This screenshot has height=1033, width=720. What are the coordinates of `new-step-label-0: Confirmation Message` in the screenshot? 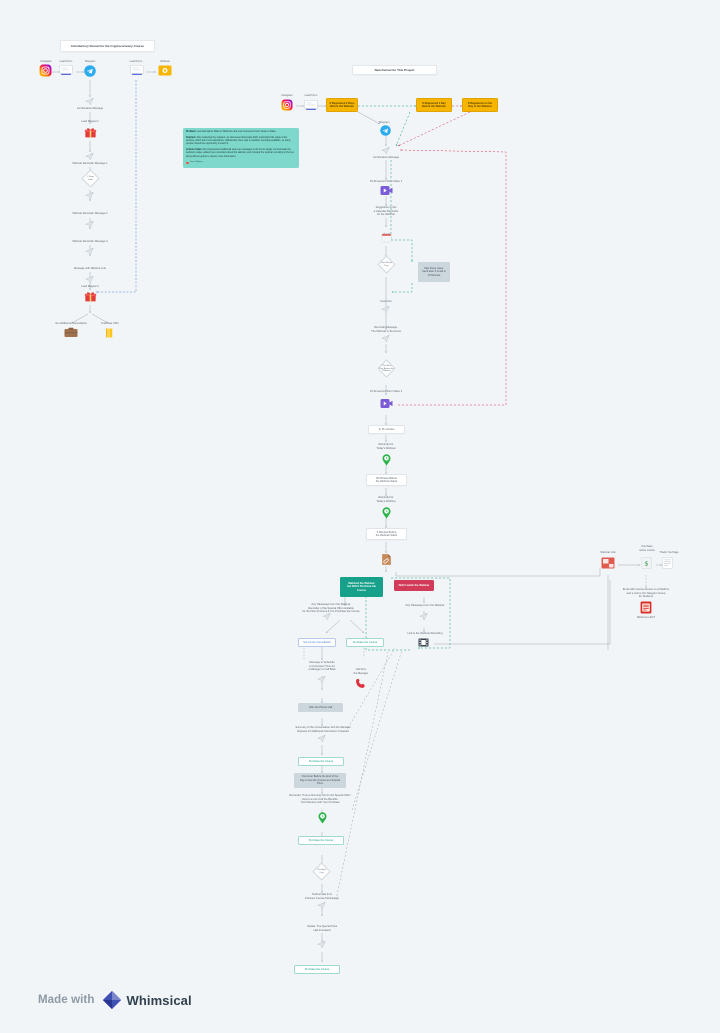 It's located at (386, 157).